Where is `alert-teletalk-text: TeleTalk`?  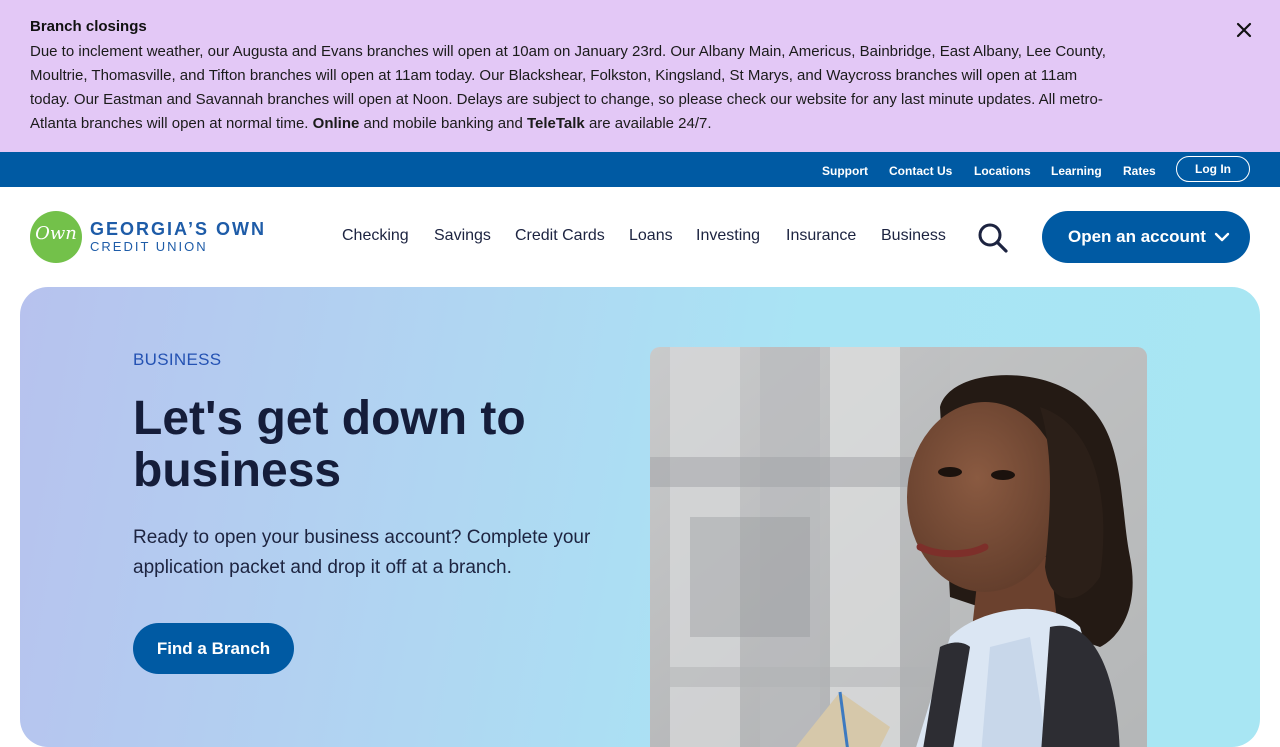
alert-teletalk-text: TeleTalk is located at coordinates (555, 123).